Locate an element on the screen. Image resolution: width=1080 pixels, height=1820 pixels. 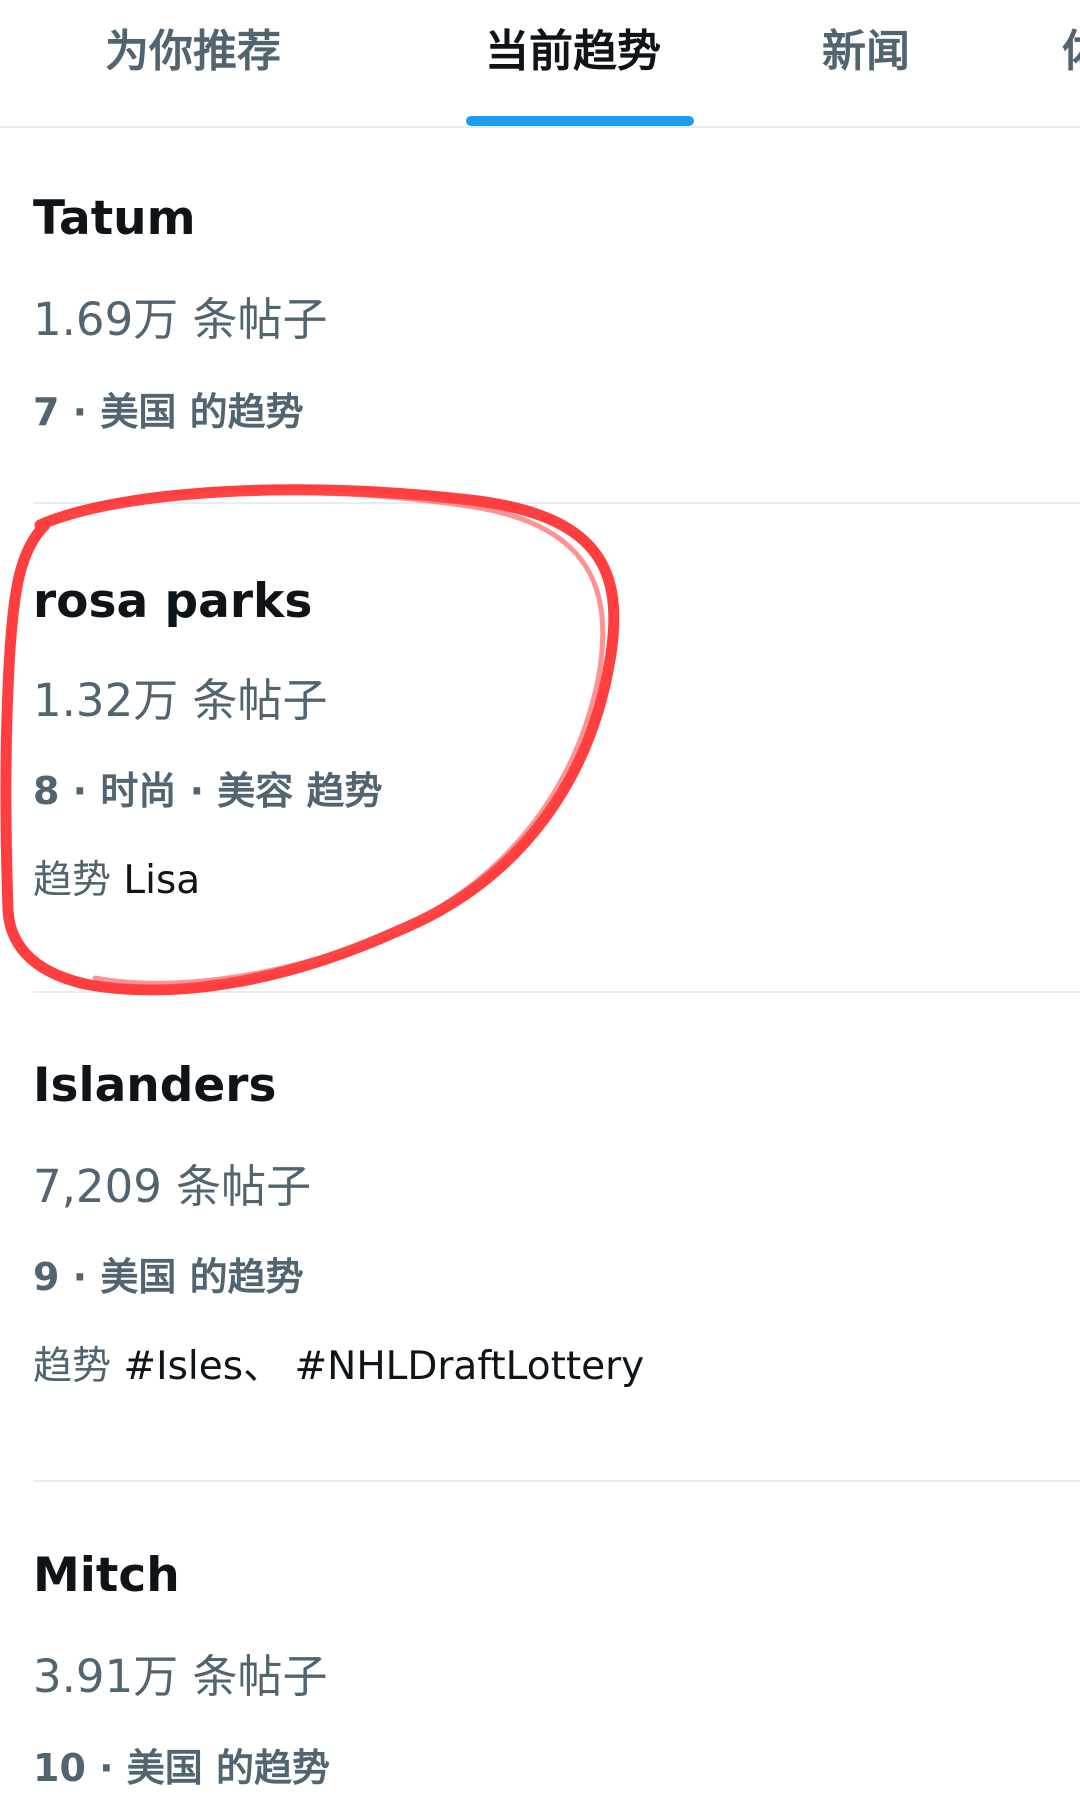
trend-post-count: 1.69万 条帖子 is located at coordinates (180, 319).